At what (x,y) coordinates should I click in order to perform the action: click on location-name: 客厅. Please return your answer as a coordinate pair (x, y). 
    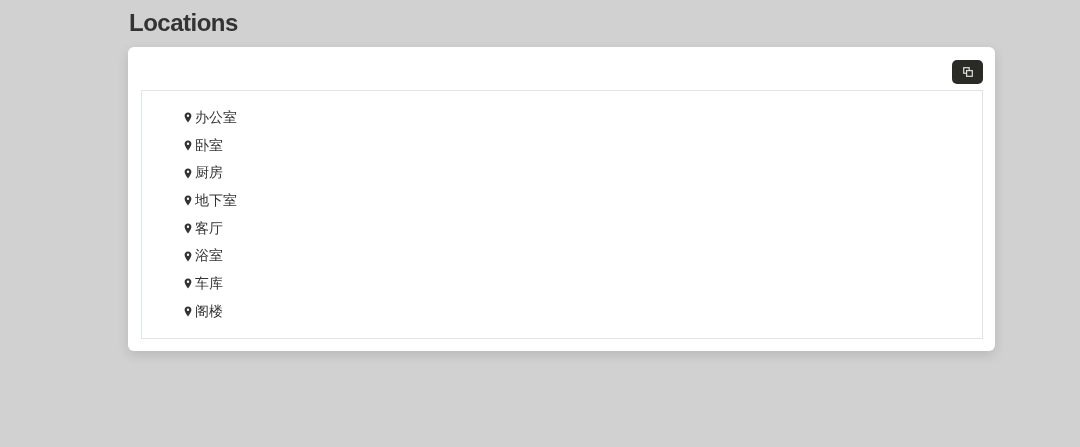
    Looking at the image, I should click on (209, 228).